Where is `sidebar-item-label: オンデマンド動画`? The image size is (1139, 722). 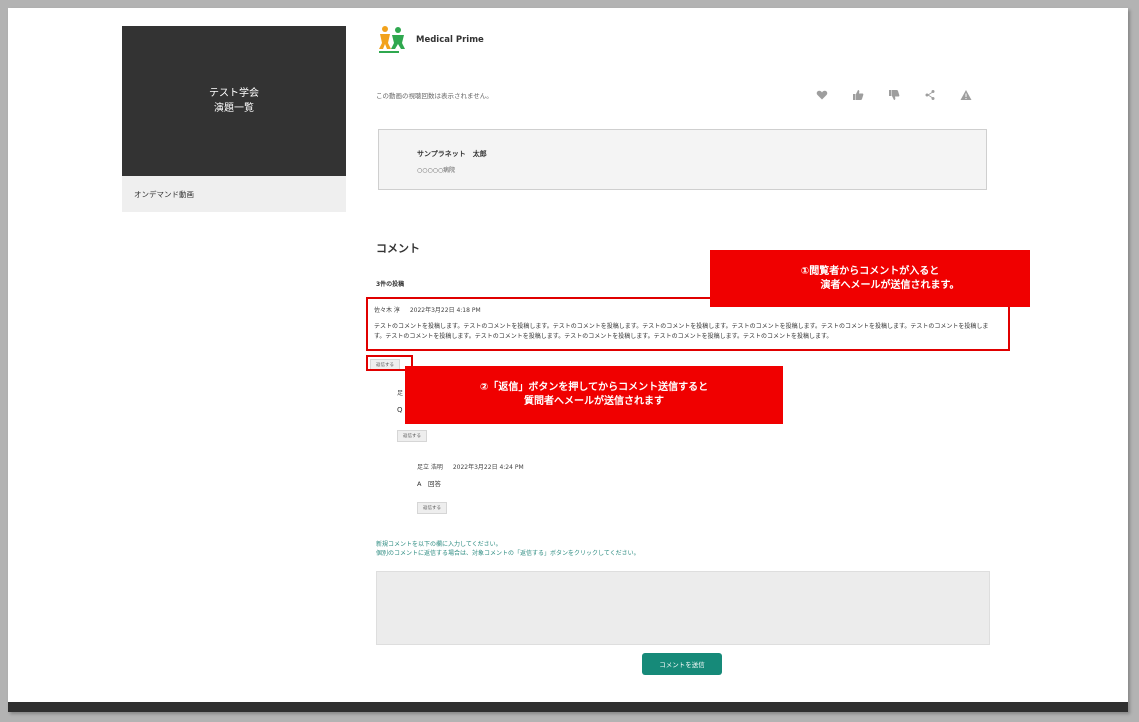
sidebar-item-label: オンデマンド動画 is located at coordinates (164, 194).